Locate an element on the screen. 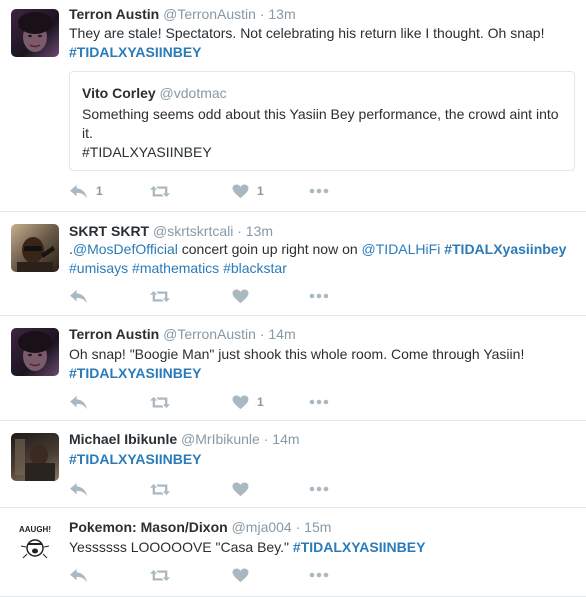 The height and width of the screenshot is (597, 586). tweet-header: Pokemon: Mason/Dixon @mja004 · 15m is located at coordinates (200, 527).